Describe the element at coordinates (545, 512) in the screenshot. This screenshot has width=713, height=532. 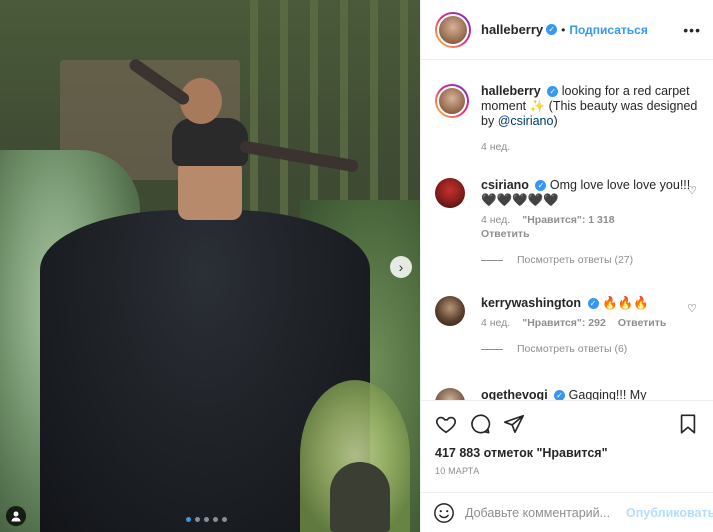
I see `comment-input` at that location.